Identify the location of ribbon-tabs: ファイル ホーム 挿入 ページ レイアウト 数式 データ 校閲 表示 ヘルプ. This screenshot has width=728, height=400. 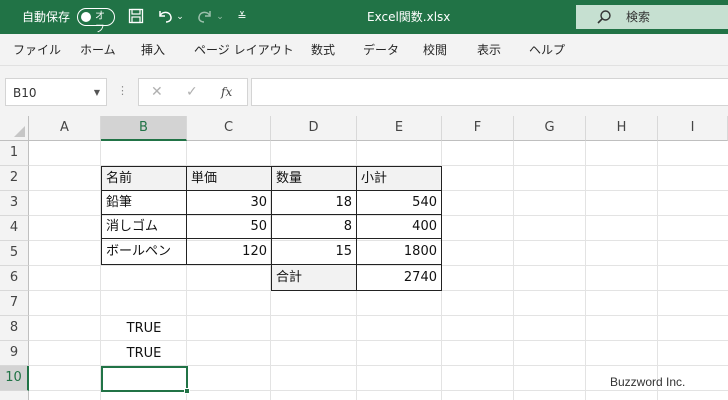
(364, 50).